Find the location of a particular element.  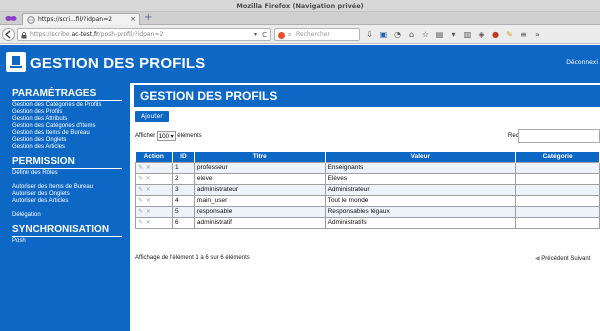

column-header-id: ID is located at coordinates (183, 157).